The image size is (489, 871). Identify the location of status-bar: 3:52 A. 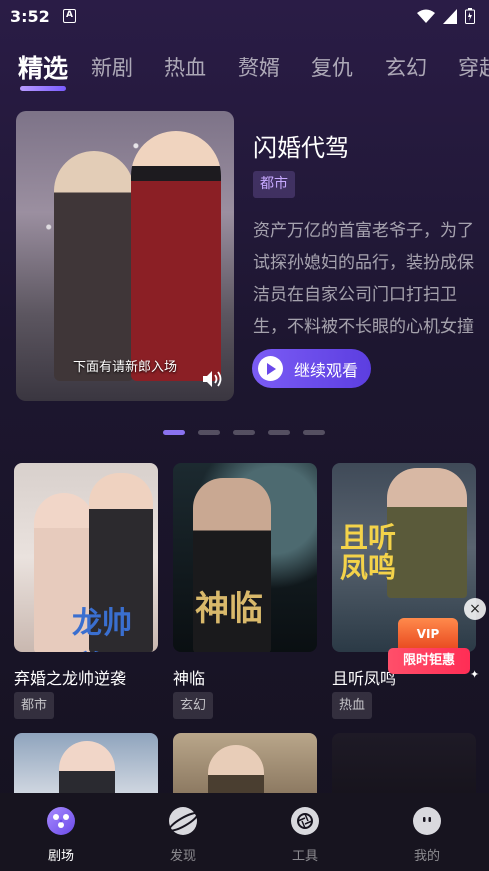
(244, 17).